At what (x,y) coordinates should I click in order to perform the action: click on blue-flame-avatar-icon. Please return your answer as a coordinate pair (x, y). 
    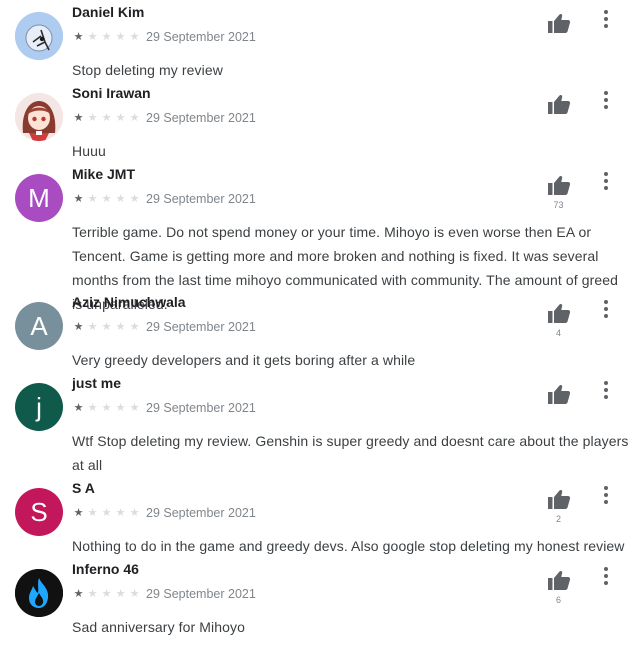
    Looking at the image, I should click on (39, 593).